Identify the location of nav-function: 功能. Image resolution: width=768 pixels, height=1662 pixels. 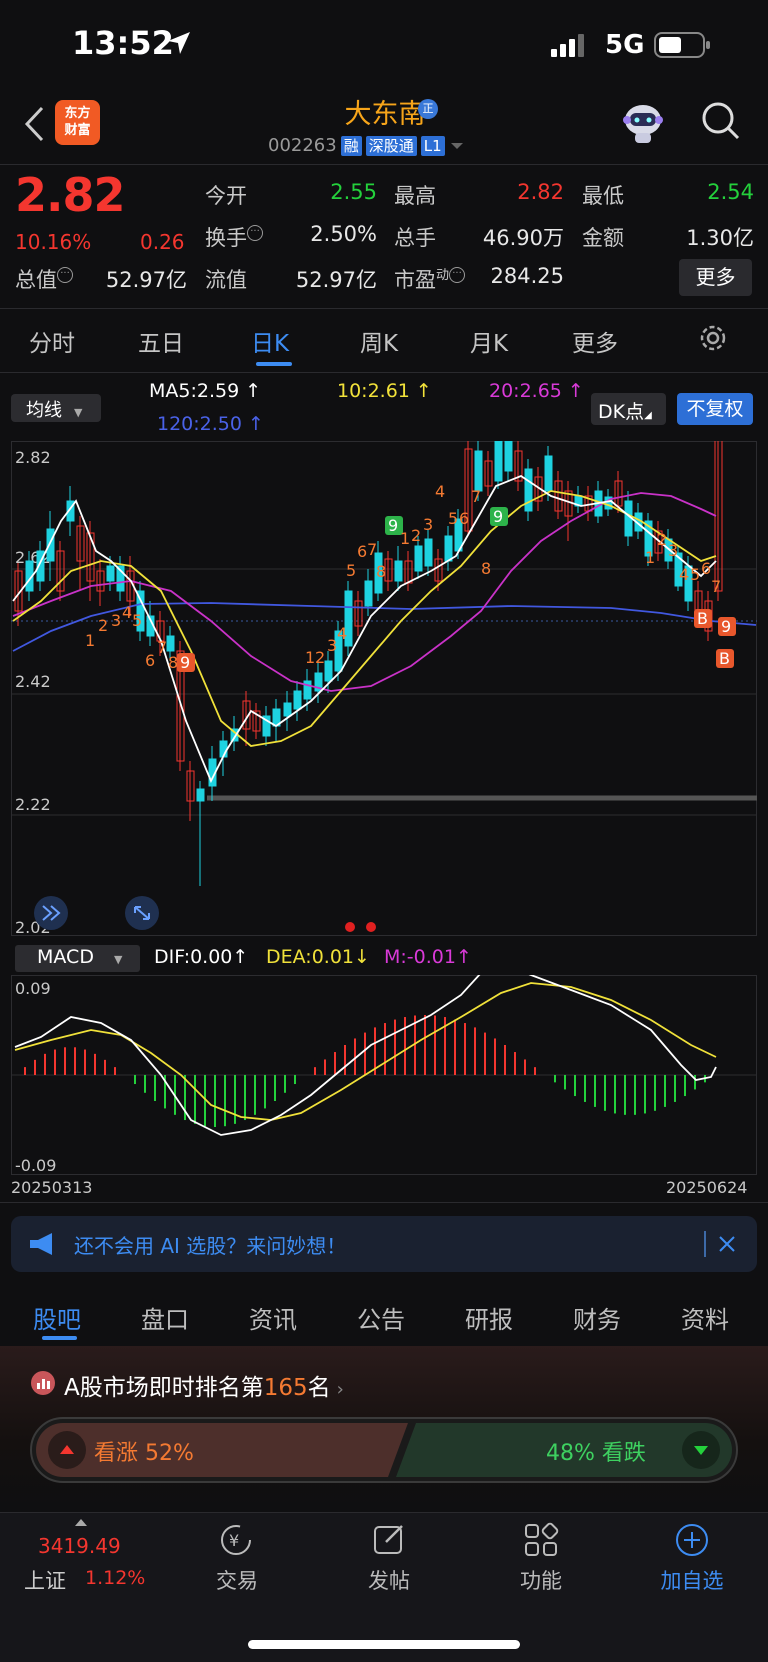
(541, 1580).